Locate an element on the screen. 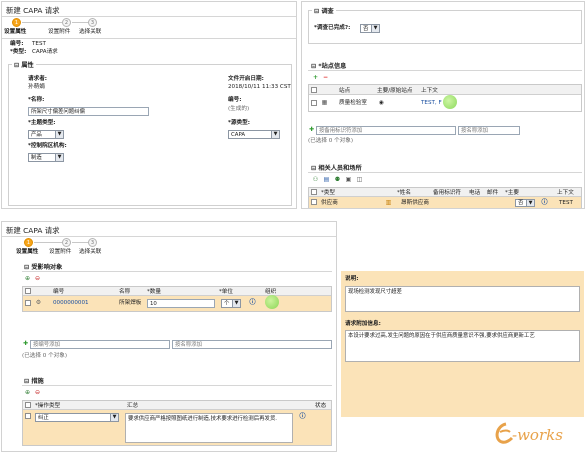 This screenshot has height=454, width=587. source-type-select: CAPA ▼ is located at coordinates (254, 134).